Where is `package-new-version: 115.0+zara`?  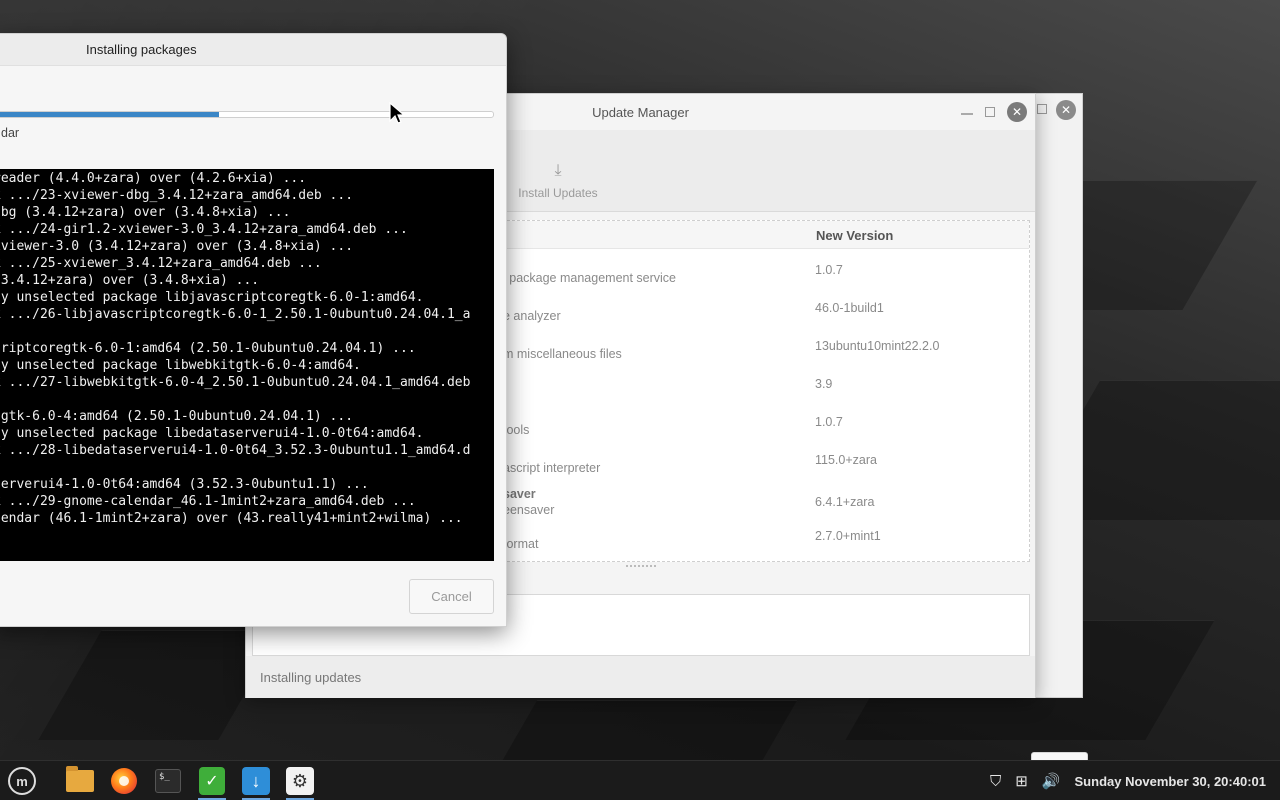 package-new-version: 115.0+zara is located at coordinates (846, 460).